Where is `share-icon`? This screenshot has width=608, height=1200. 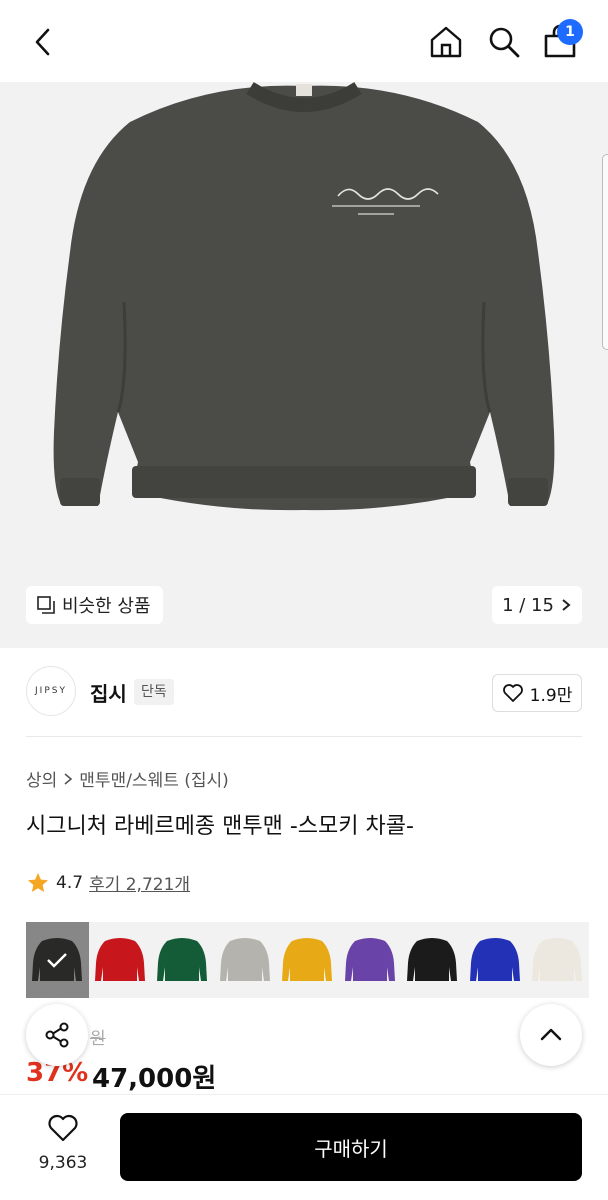 share-icon is located at coordinates (57, 1035).